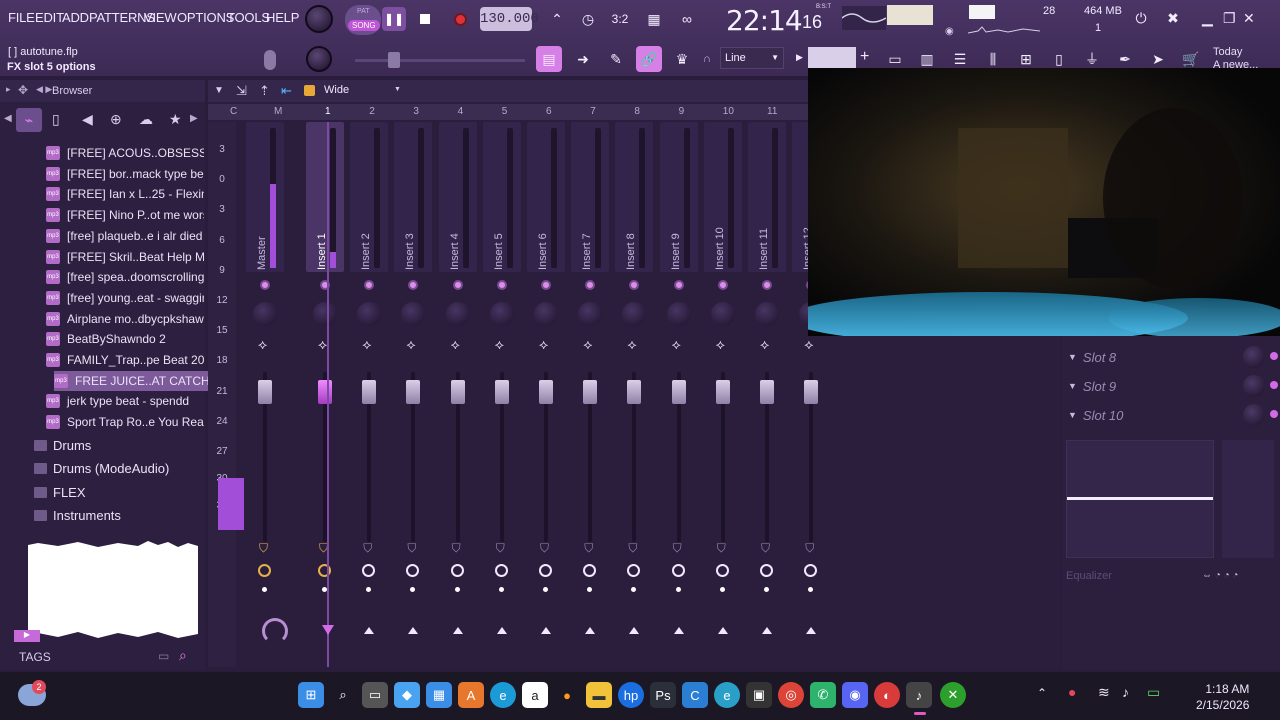 The image size is (1280, 720). I want to click on browser-file-item: mp3 Airplane mo..dbycpkshawn, so click(125, 319).